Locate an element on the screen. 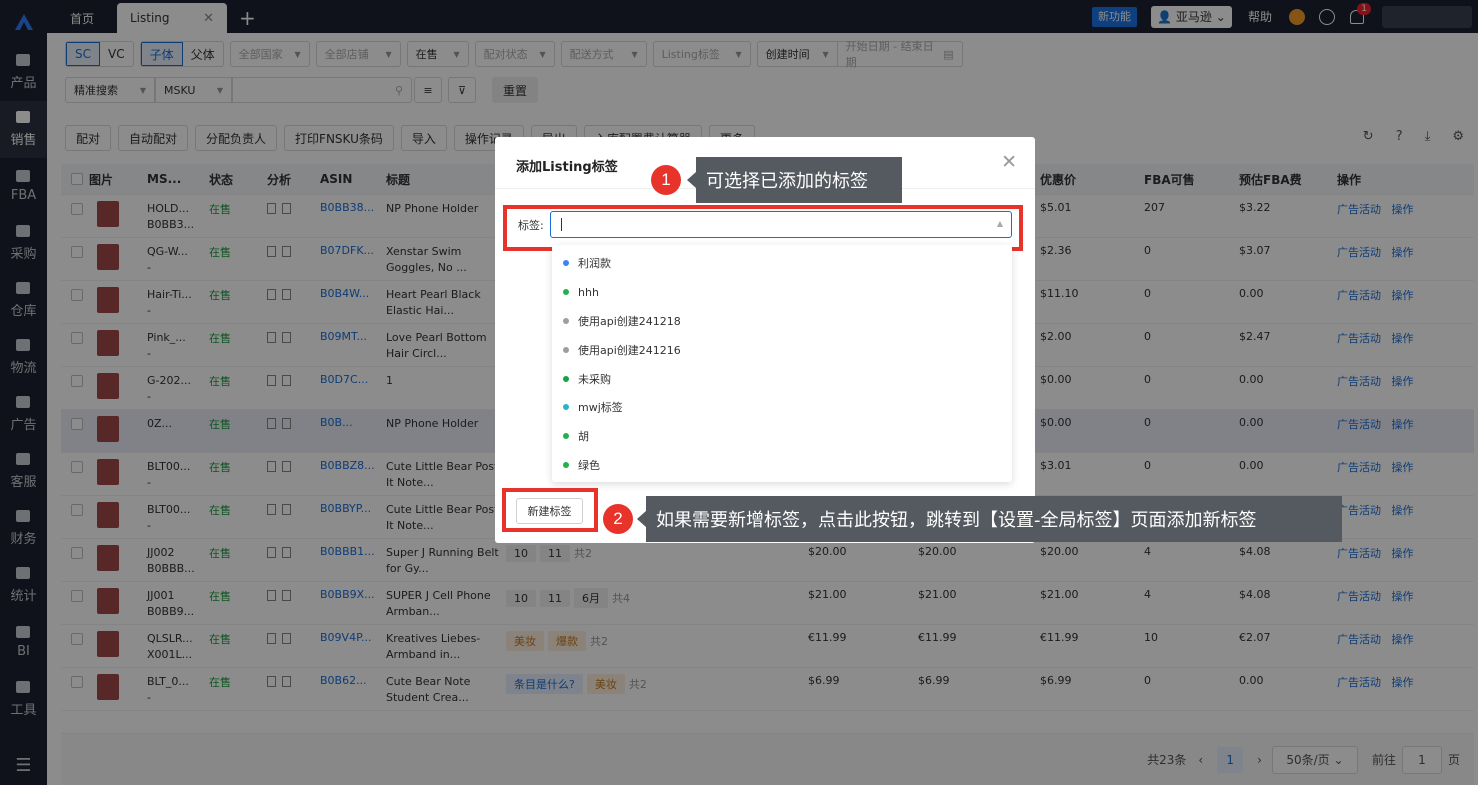  tag-option: 胡 is located at coordinates (782, 436).